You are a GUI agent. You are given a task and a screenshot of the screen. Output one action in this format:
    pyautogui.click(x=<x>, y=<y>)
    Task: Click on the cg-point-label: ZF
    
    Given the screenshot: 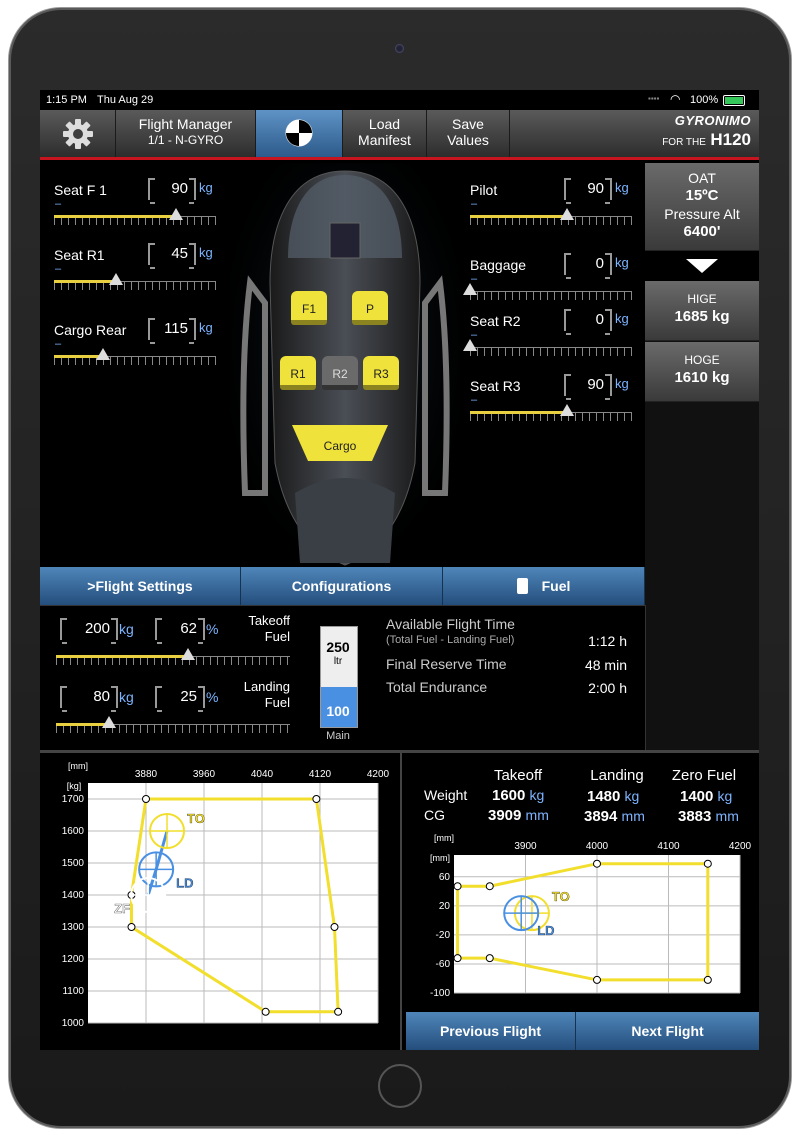 What is the action you would take?
    pyautogui.click(x=122, y=908)
    